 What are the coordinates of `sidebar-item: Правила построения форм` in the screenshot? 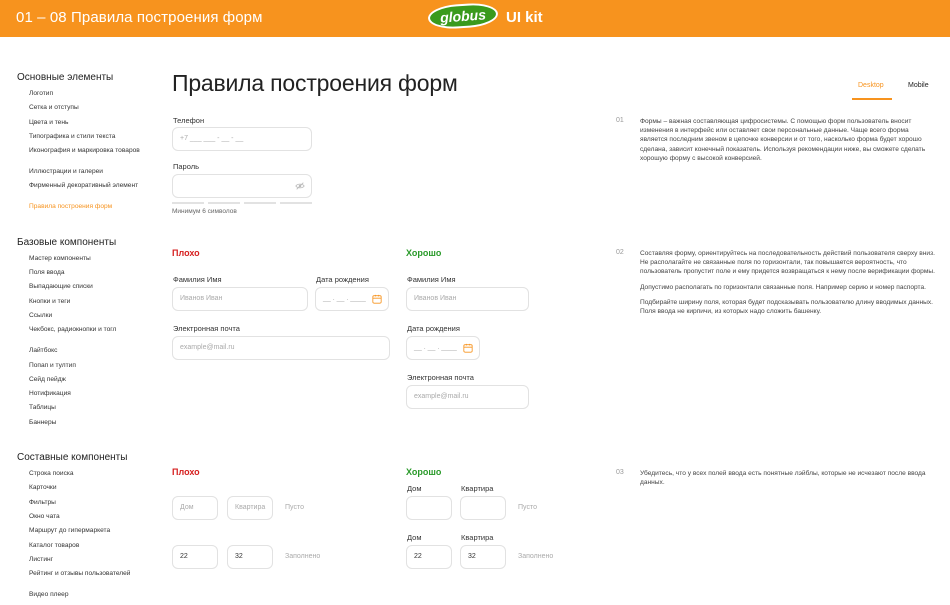 It's located at (88, 210).